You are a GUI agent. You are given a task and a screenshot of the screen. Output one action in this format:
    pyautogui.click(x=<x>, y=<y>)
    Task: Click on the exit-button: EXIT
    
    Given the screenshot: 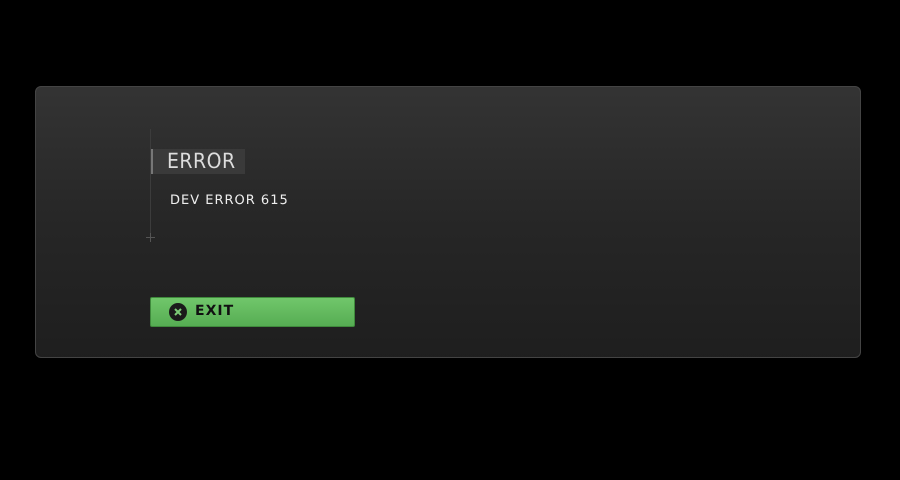 What is the action you would take?
    pyautogui.click(x=252, y=311)
    